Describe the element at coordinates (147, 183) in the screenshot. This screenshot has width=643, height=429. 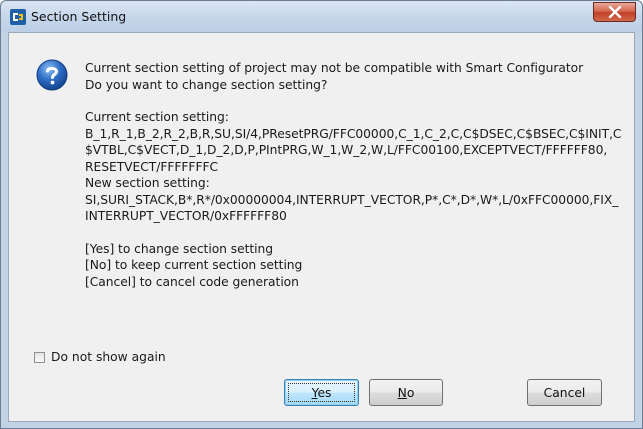
I see `new-setting-heading: New section setting:` at that location.